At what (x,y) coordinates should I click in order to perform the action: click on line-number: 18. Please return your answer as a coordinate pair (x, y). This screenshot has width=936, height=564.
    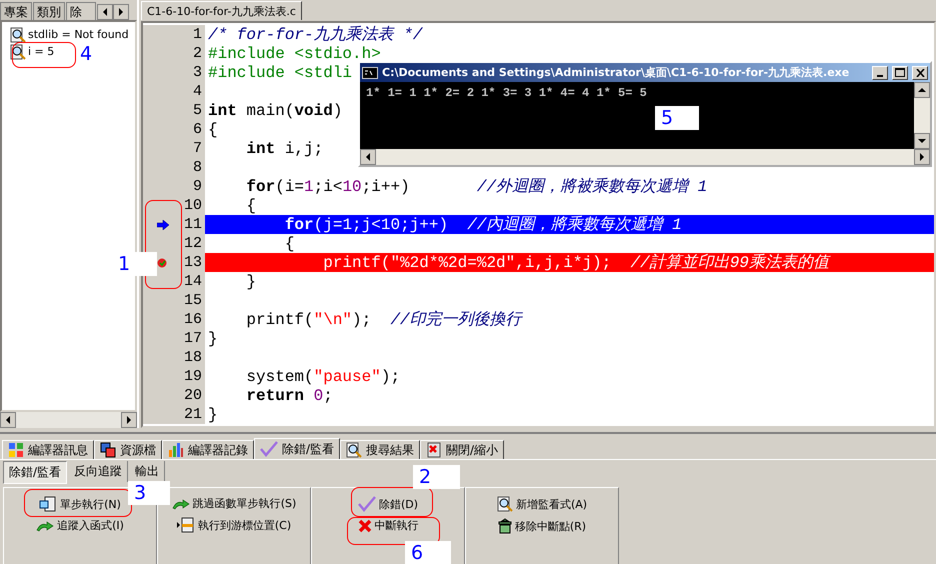
    Looking at the image, I should click on (193, 357).